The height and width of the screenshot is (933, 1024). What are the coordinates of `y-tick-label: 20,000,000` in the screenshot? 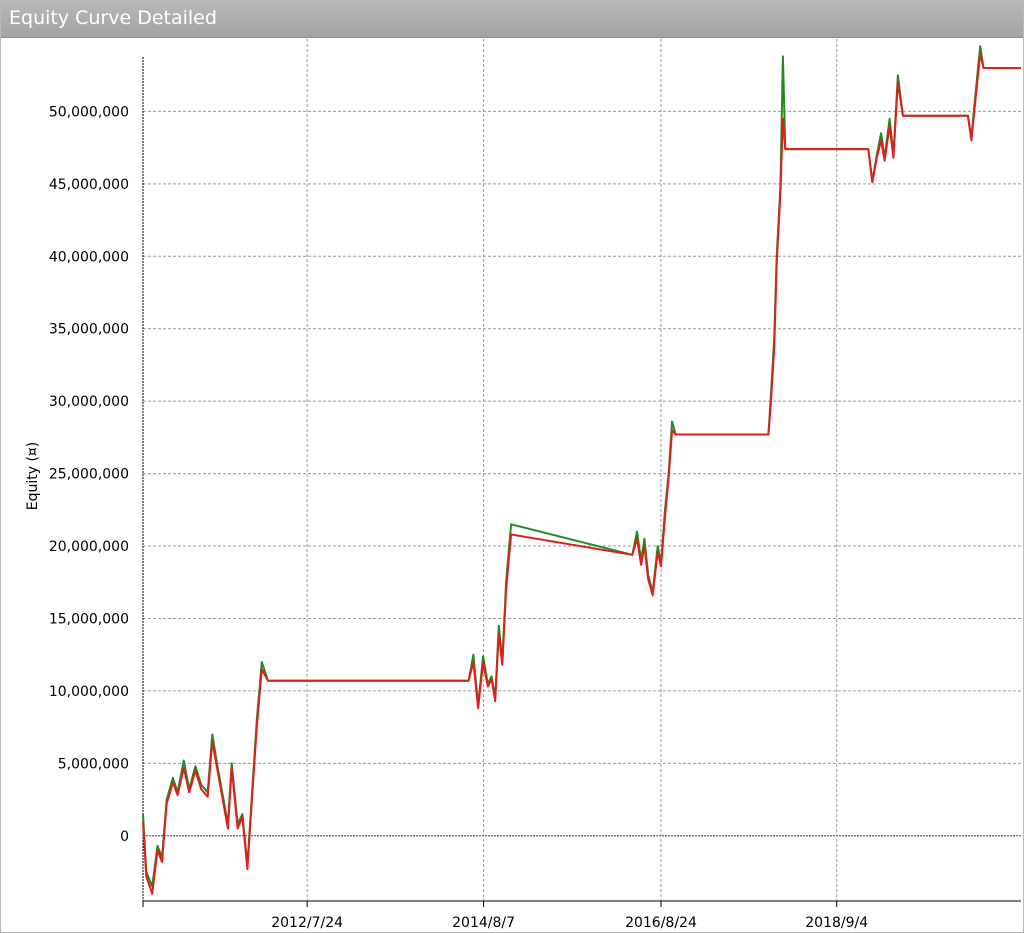 It's located at (89, 547).